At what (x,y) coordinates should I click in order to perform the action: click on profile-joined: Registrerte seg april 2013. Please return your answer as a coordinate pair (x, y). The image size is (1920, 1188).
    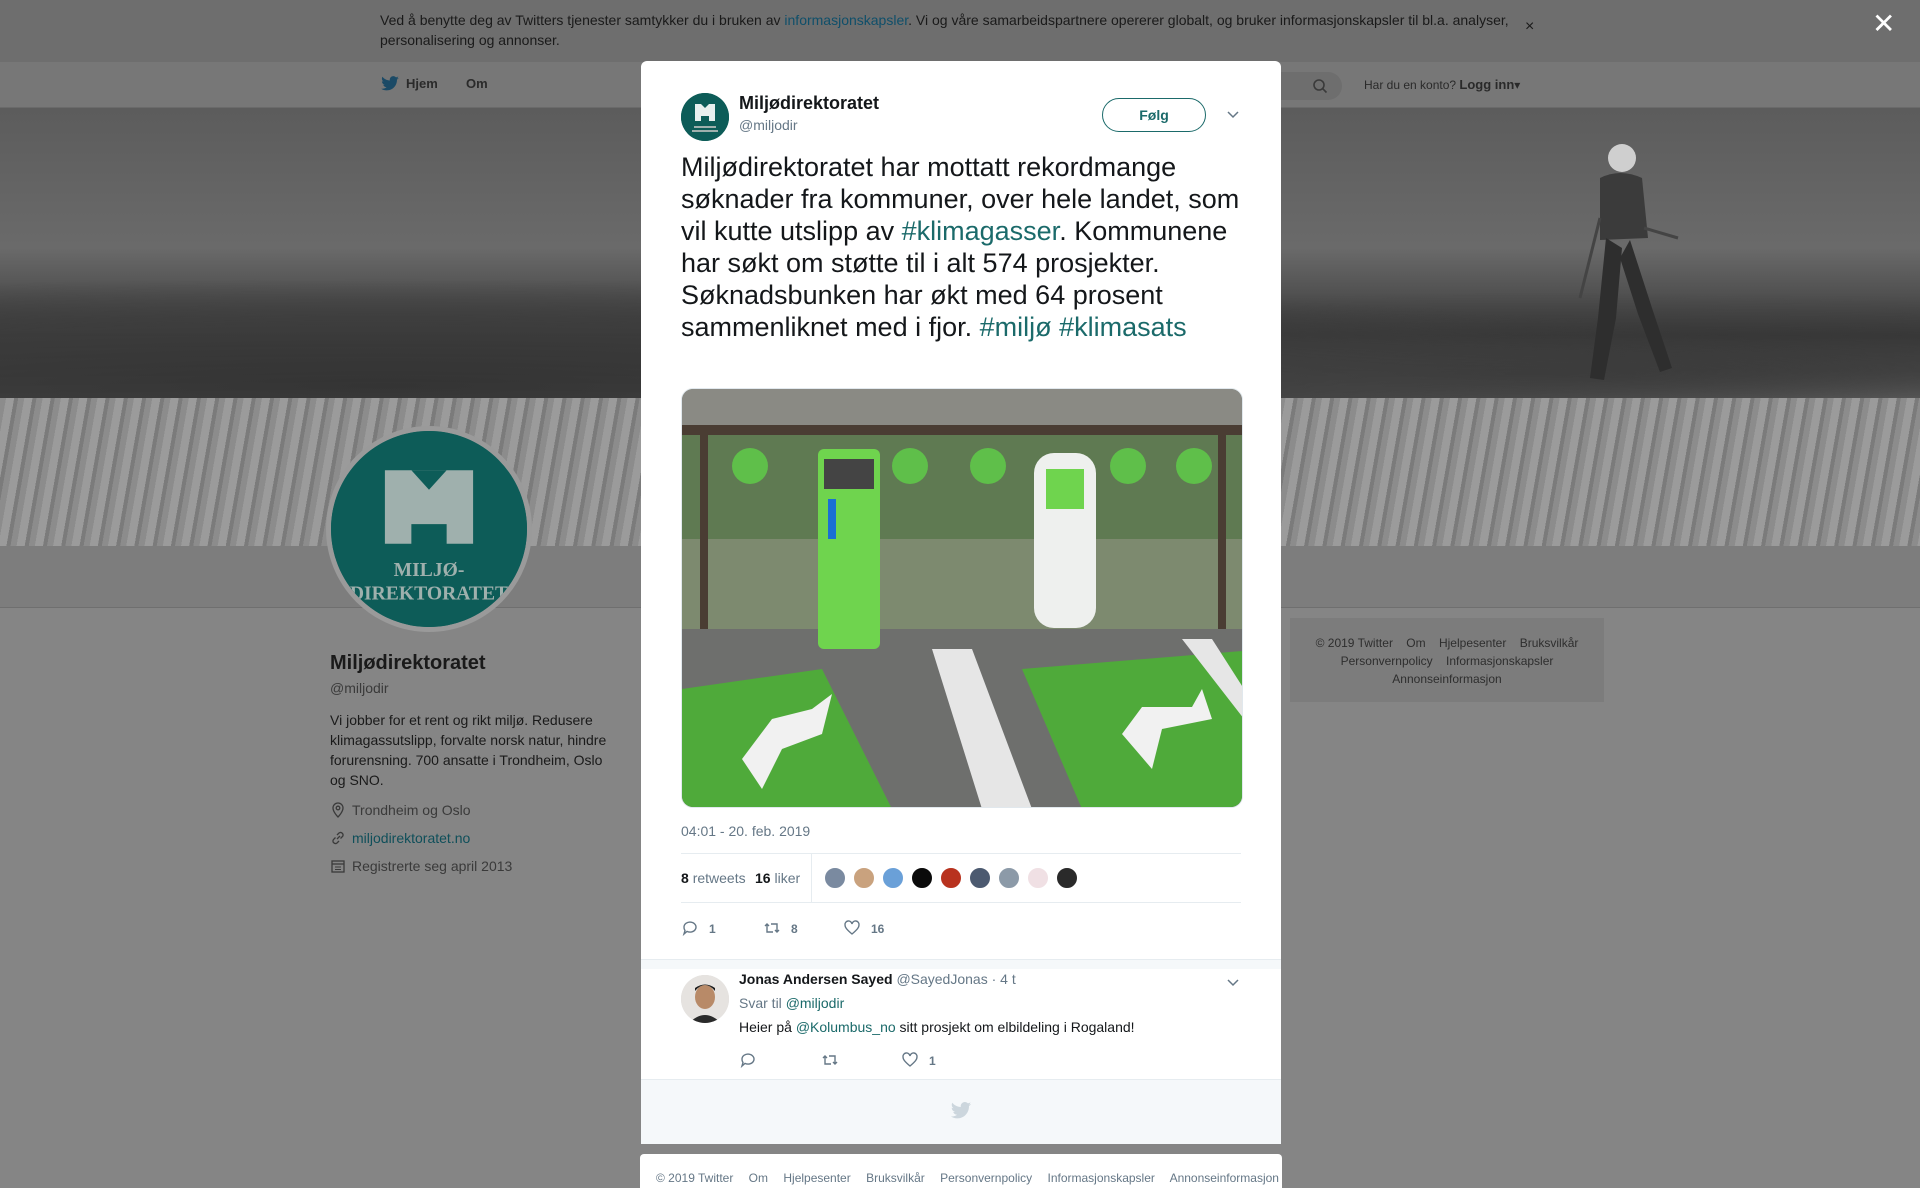
    Looking at the image, I should click on (421, 866).